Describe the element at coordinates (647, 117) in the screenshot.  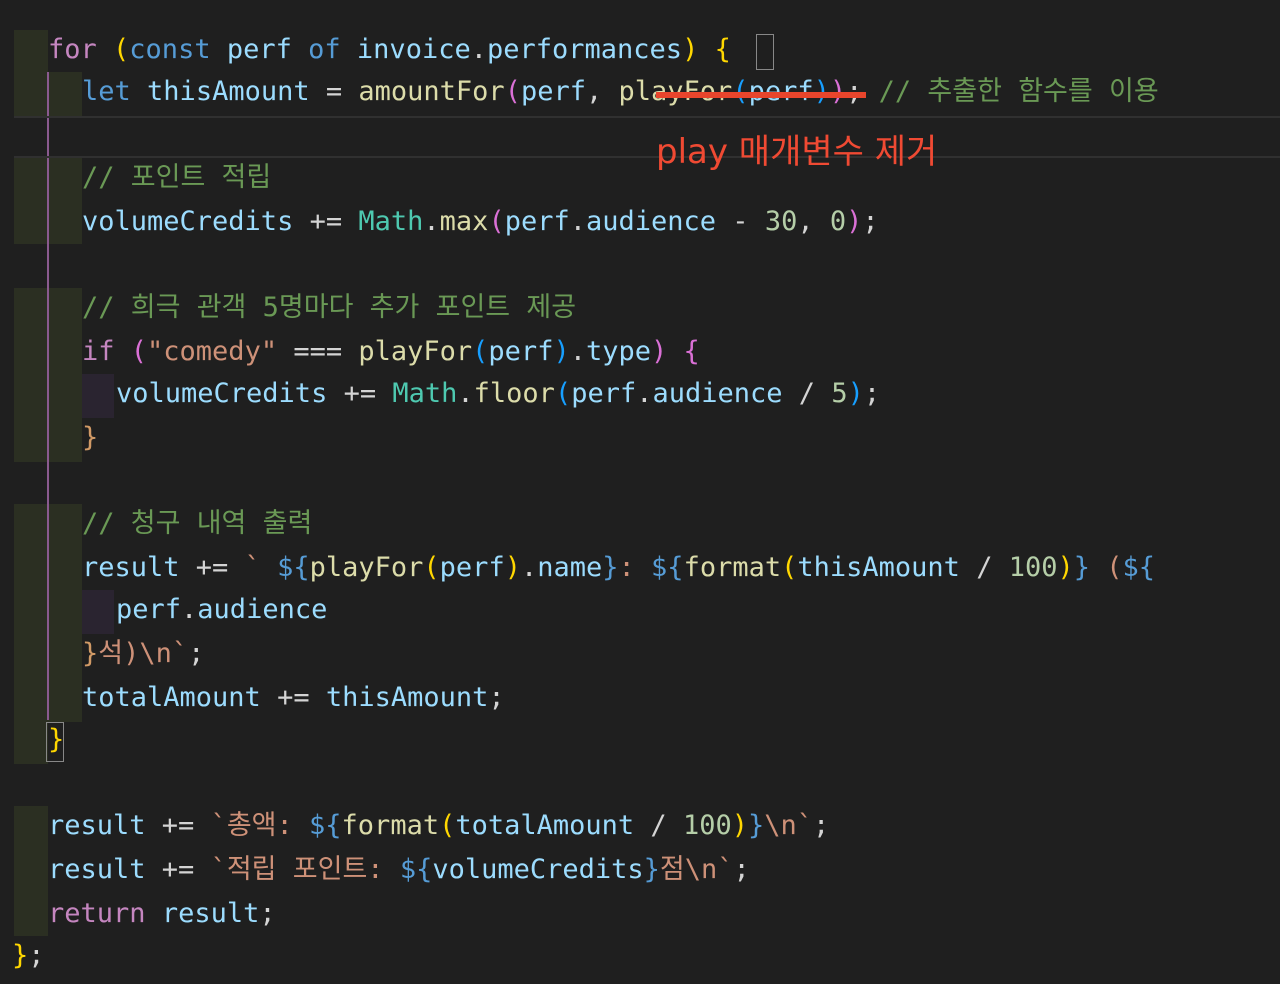
I see `line-highlight-top` at that location.